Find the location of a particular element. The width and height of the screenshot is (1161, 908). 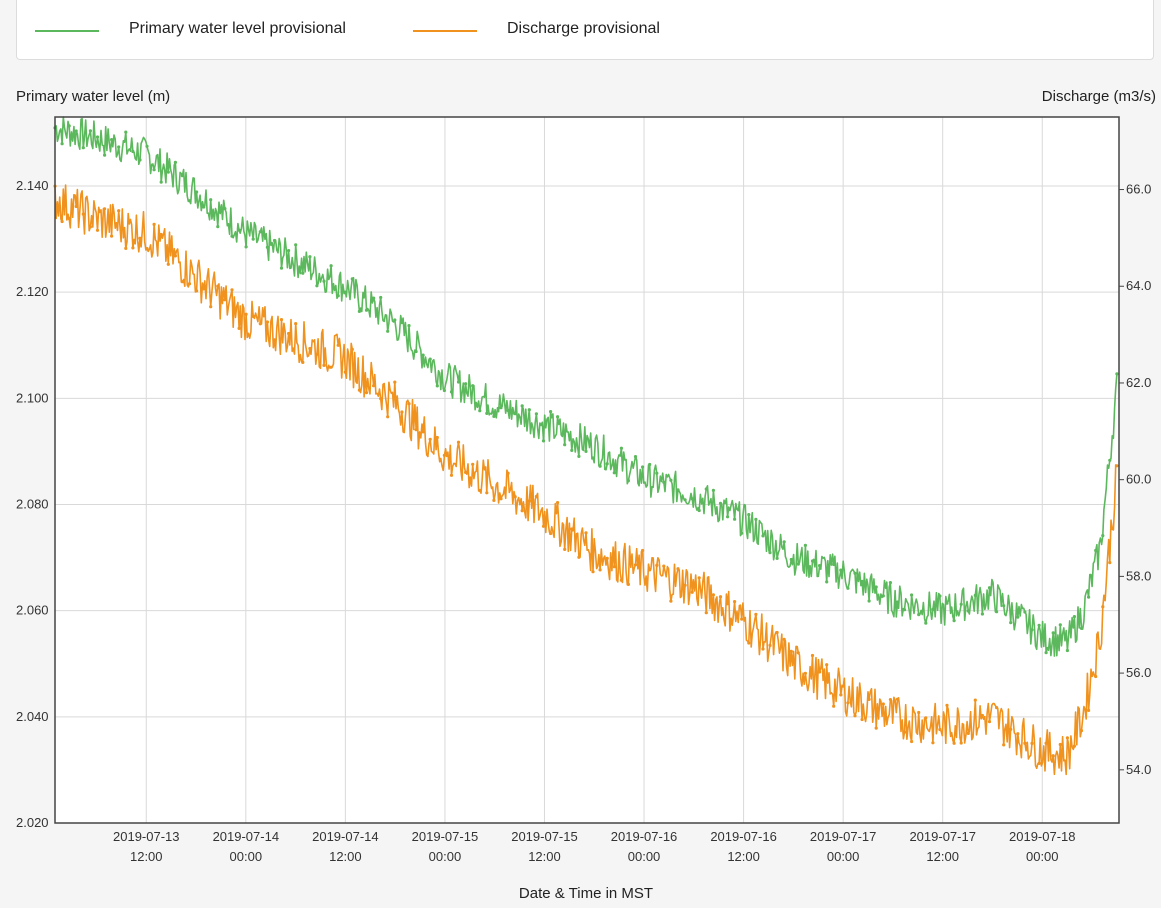

x-tick-label-date: 2019-07-18 is located at coordinates (1042, 836).